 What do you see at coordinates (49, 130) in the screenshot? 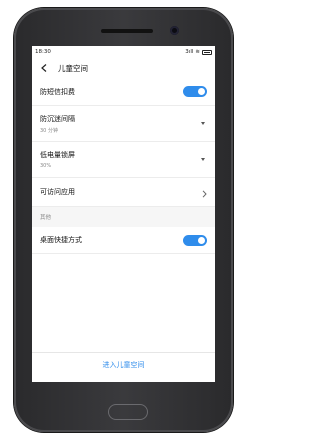
I see `setting-value: 30 分钟` at bounding box center [49, 130].